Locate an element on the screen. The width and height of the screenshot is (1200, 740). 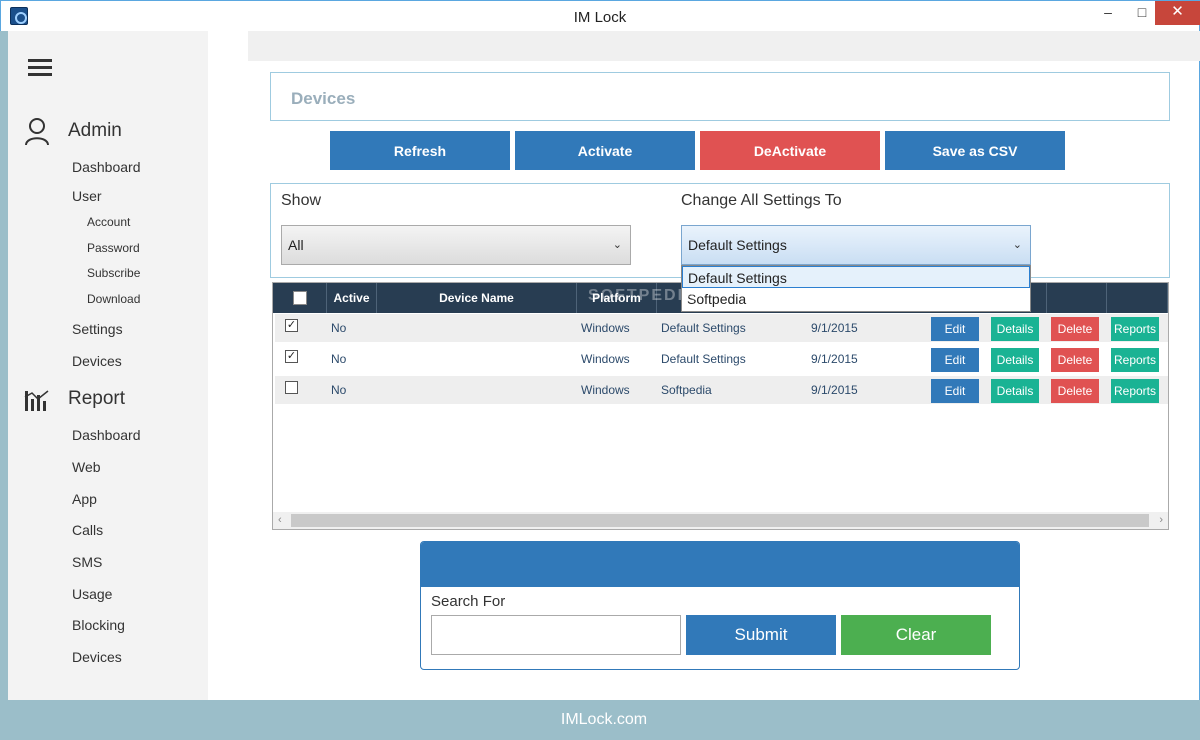
change-settings-select: Default Settings ⌄ is located at coordinates (856, 245).